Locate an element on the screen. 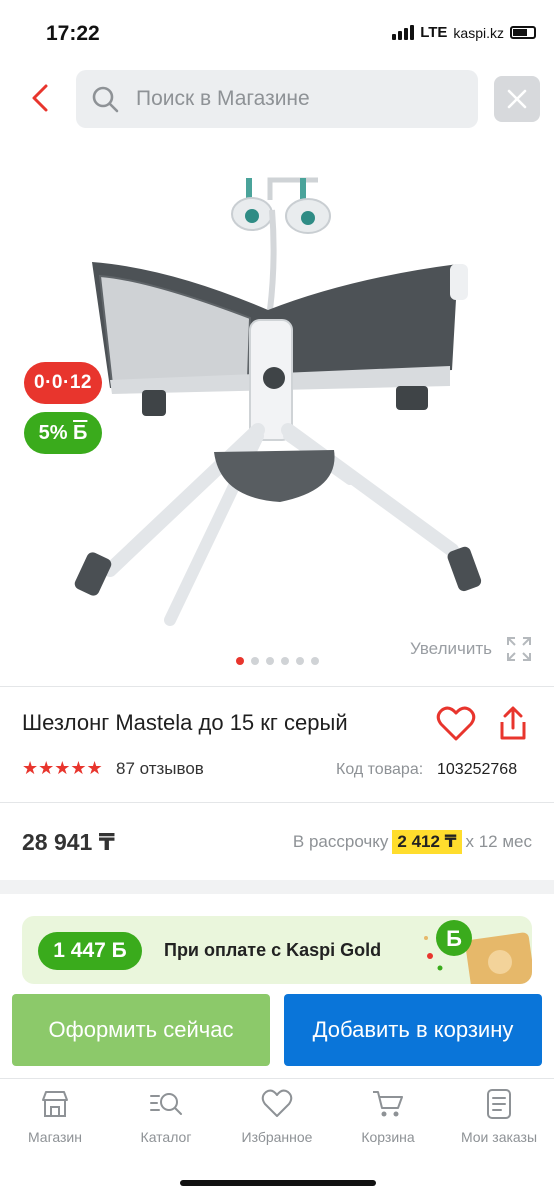 The image size is (554, 1200). search-input: Поиск в Магазине is located at coordinates (277, 99).